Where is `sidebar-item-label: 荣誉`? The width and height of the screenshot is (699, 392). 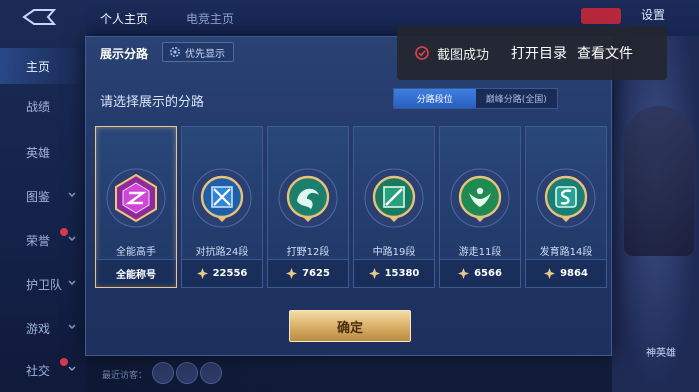 sidebar-item-label: 荣誉 is located at coordinates (38, 240).